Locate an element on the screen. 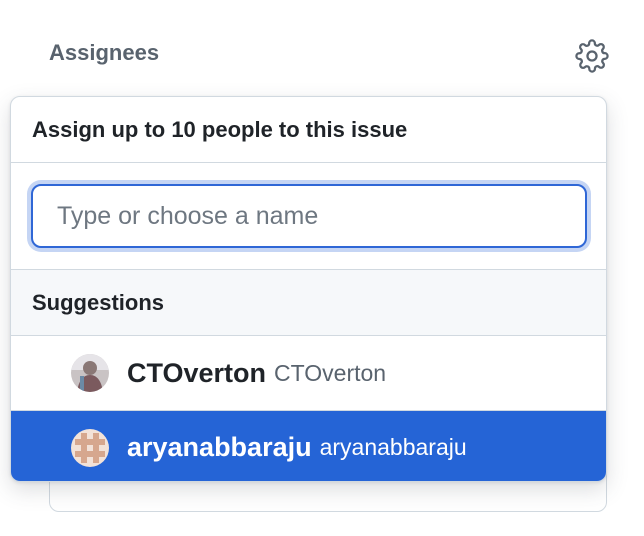 Image resolution: width=644 pixels, height=536 pixels. assignees-settings-button is located at coordinates (592, 56).